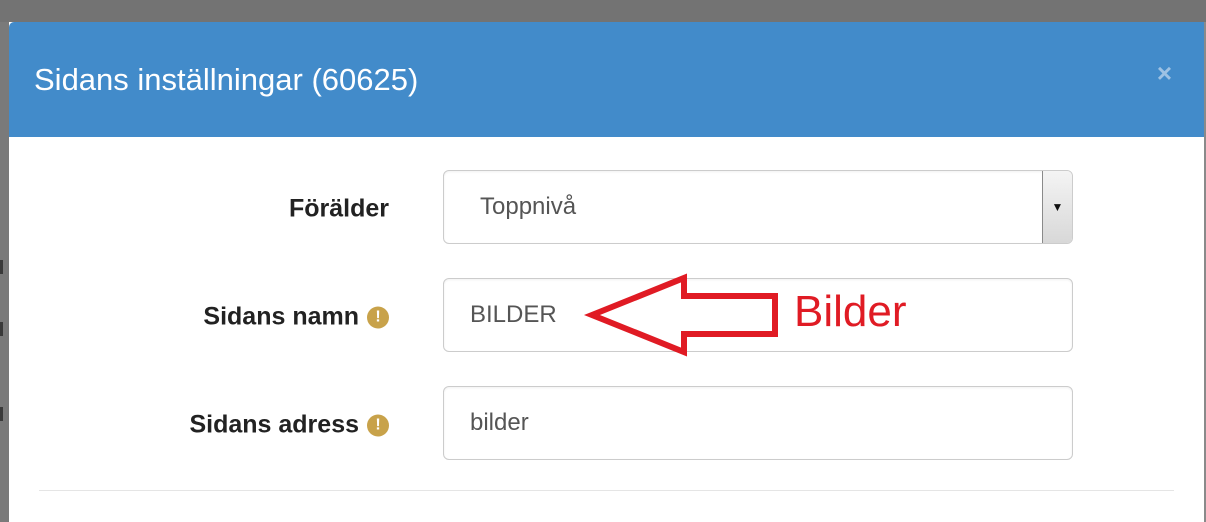  Describe the element at coordinates (100, 6) in the screenshot. I see `backdrop-text-fragment` at that location.